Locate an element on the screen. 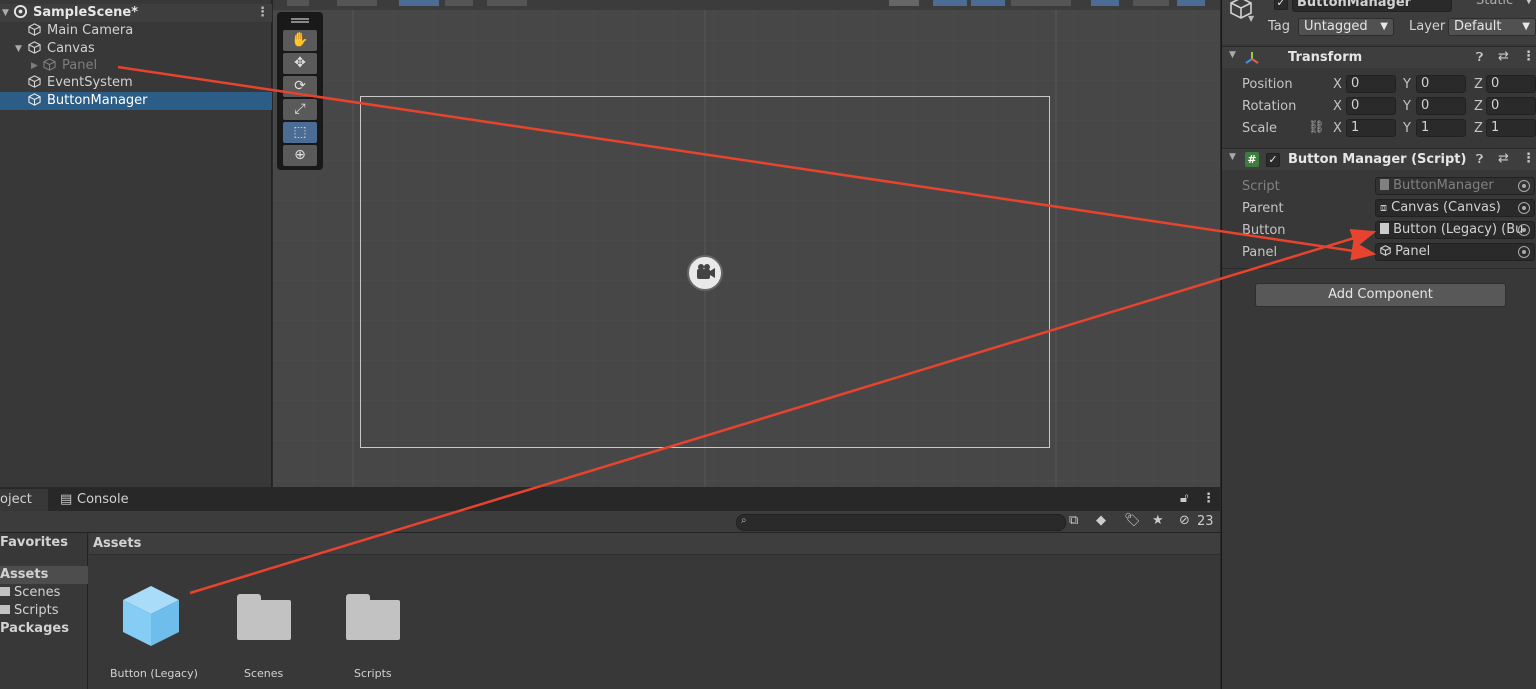 The height and width of the screenshot is (689, 1536). position-x-field: 0 is located at coordinates (1371, 84).